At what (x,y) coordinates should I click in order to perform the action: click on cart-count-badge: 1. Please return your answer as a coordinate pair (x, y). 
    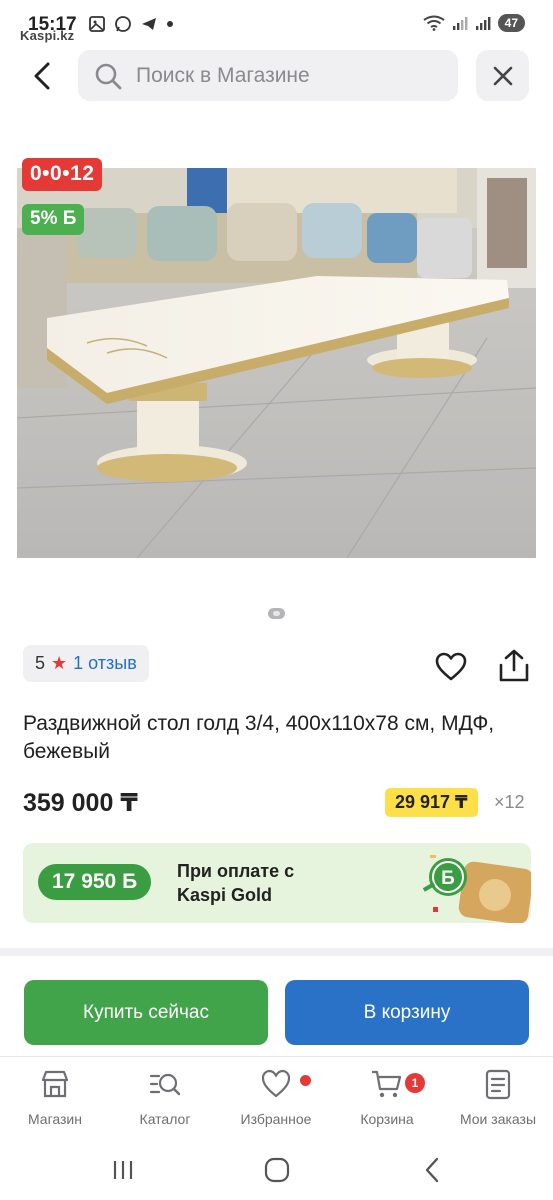
    Looking at the image, I should click on (415, 1083).